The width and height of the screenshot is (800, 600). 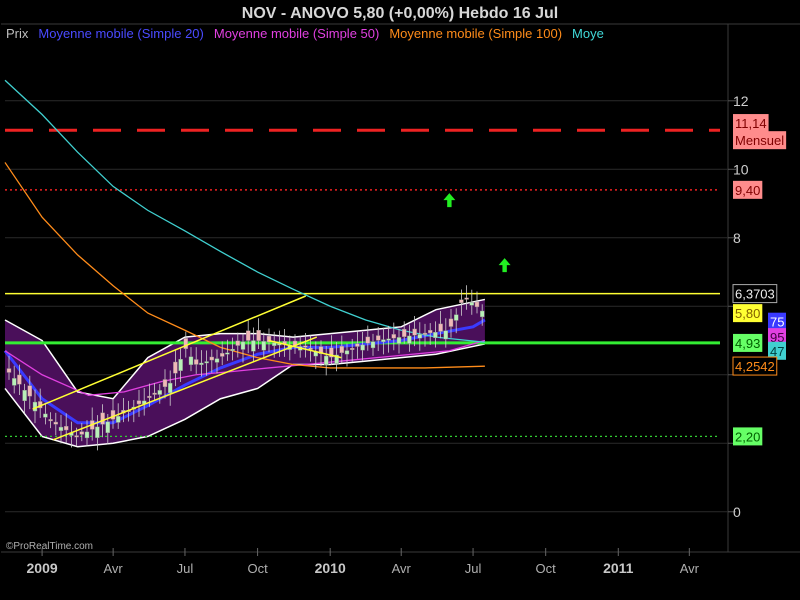 What do you see at coordinates (42, 568) in the screenshot?
I see `x-tick-label: 2009` at bounding box center [42, 568].